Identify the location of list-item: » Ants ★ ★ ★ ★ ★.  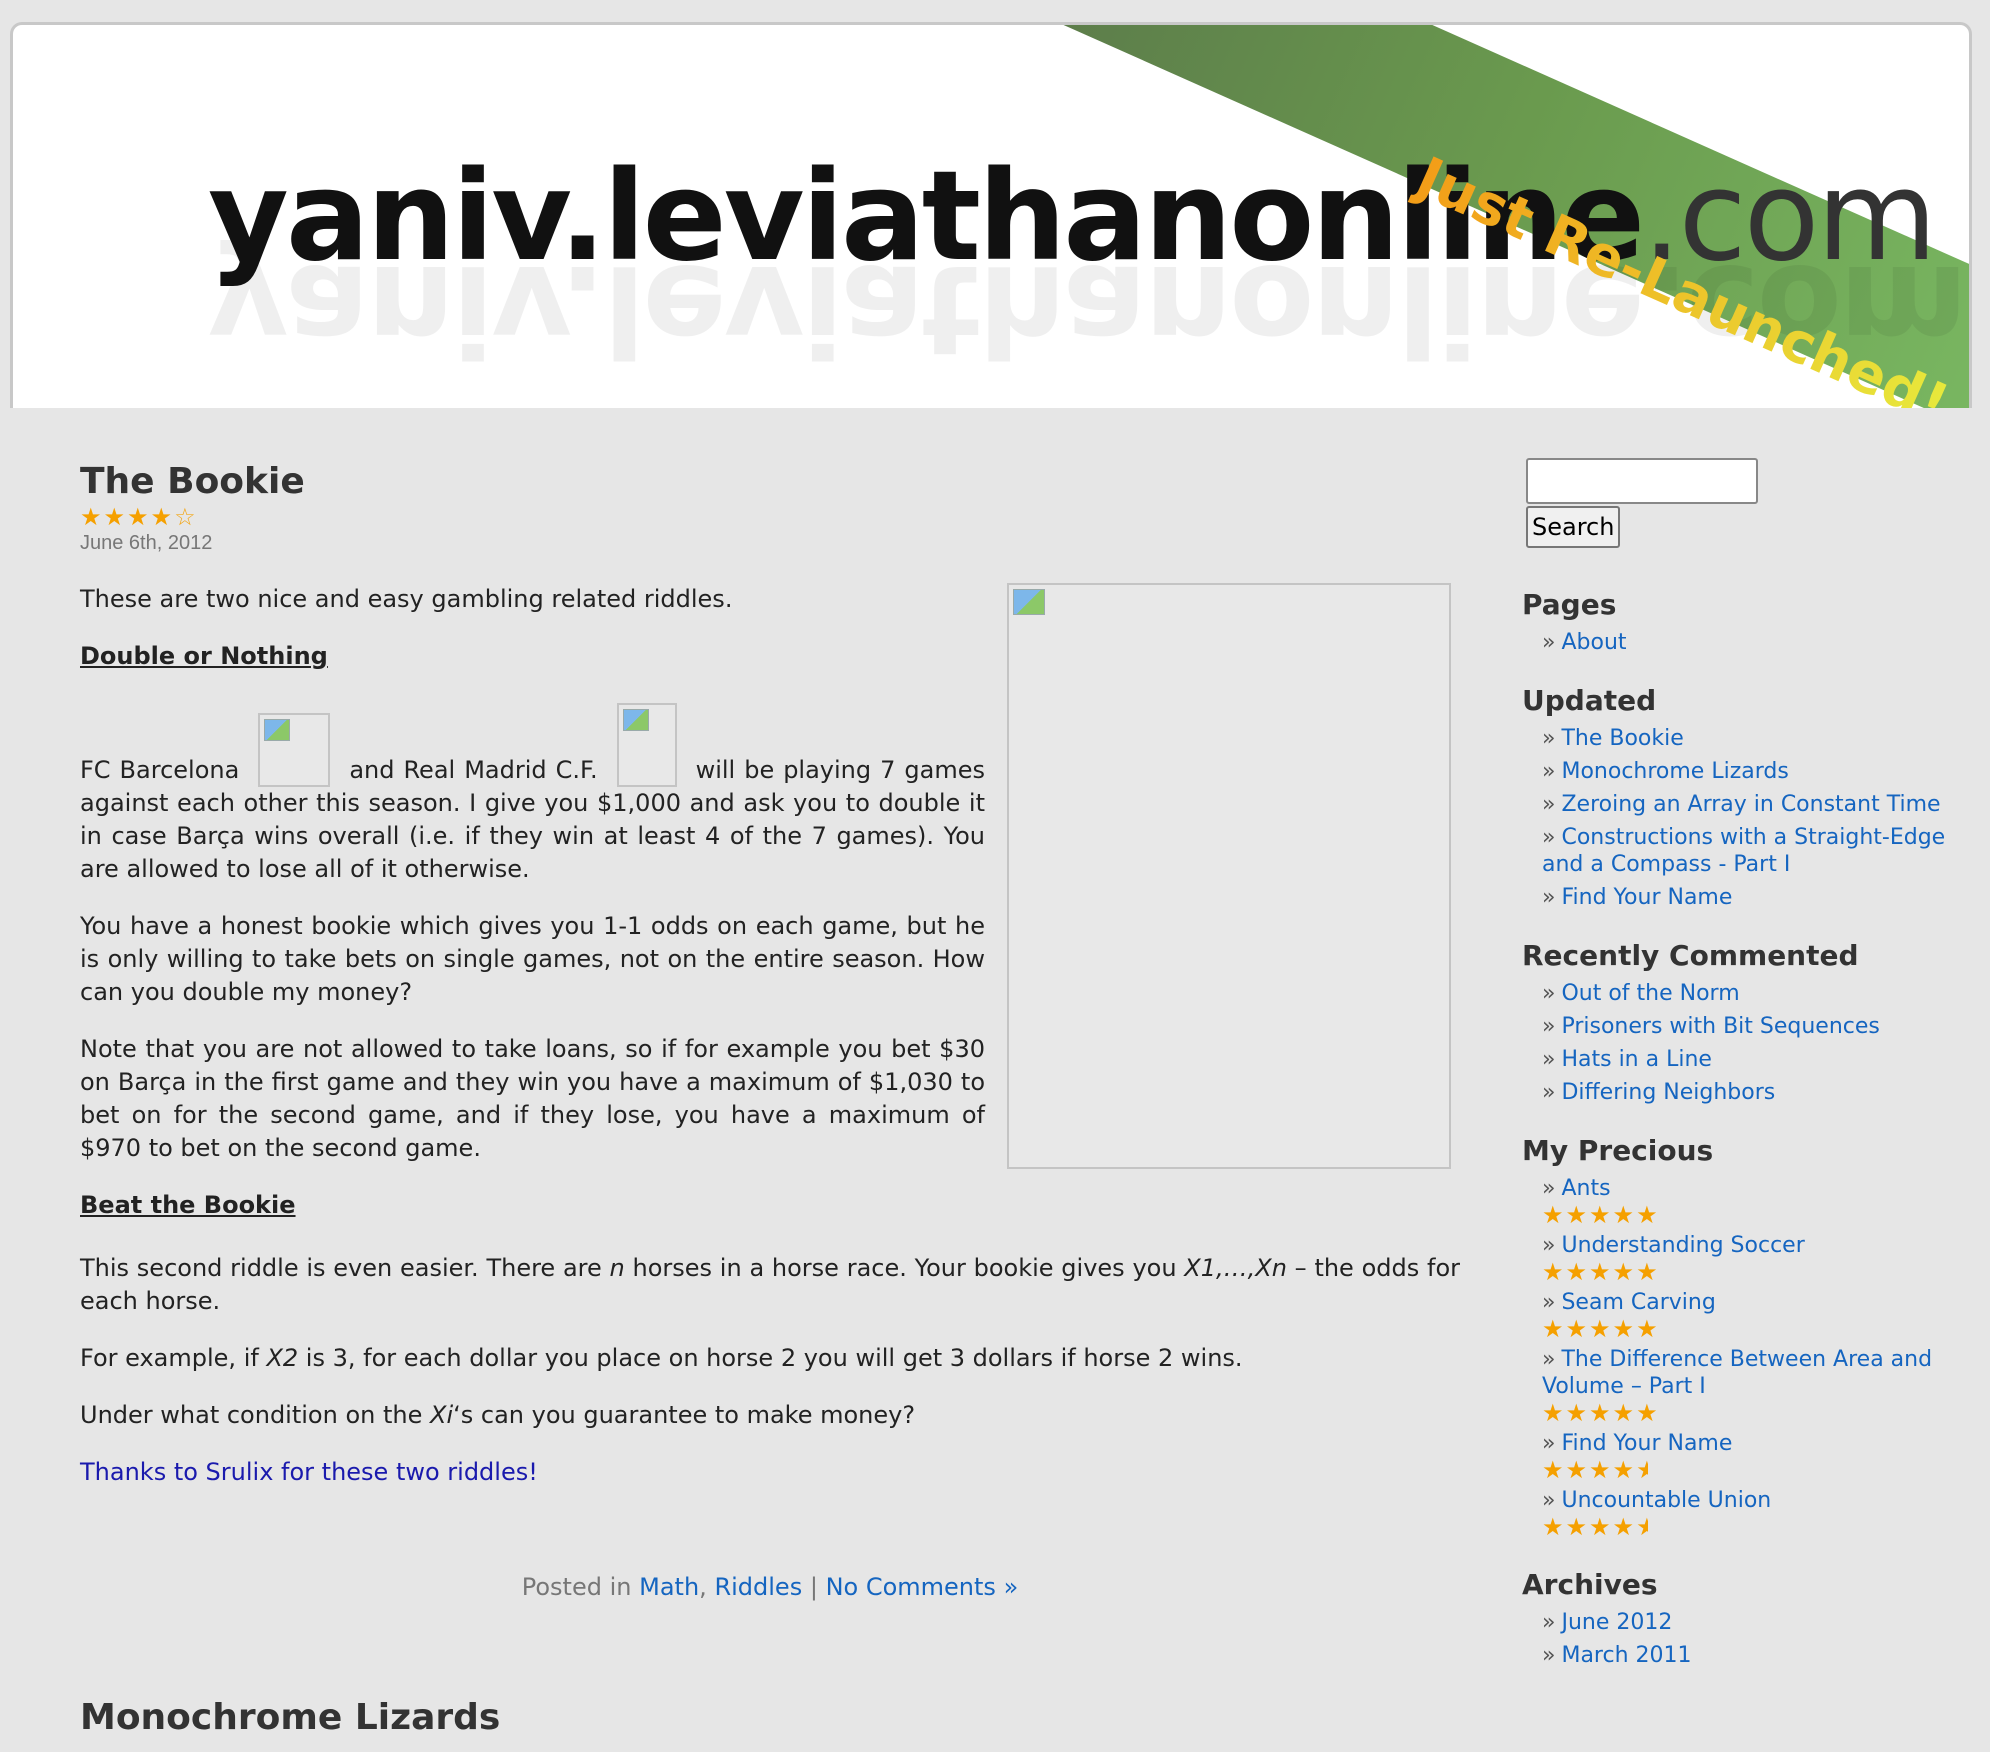
(1752, 1201).